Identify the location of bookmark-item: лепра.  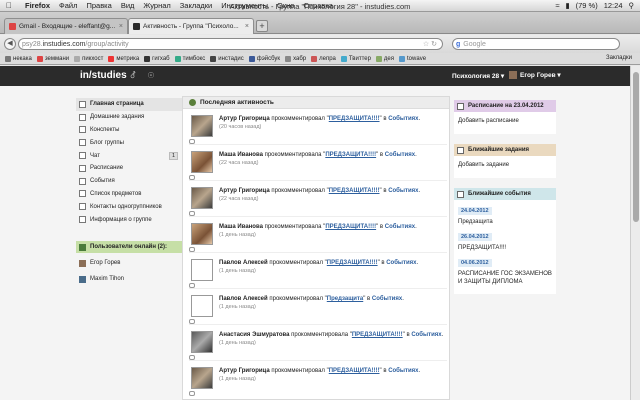
(323, 58).